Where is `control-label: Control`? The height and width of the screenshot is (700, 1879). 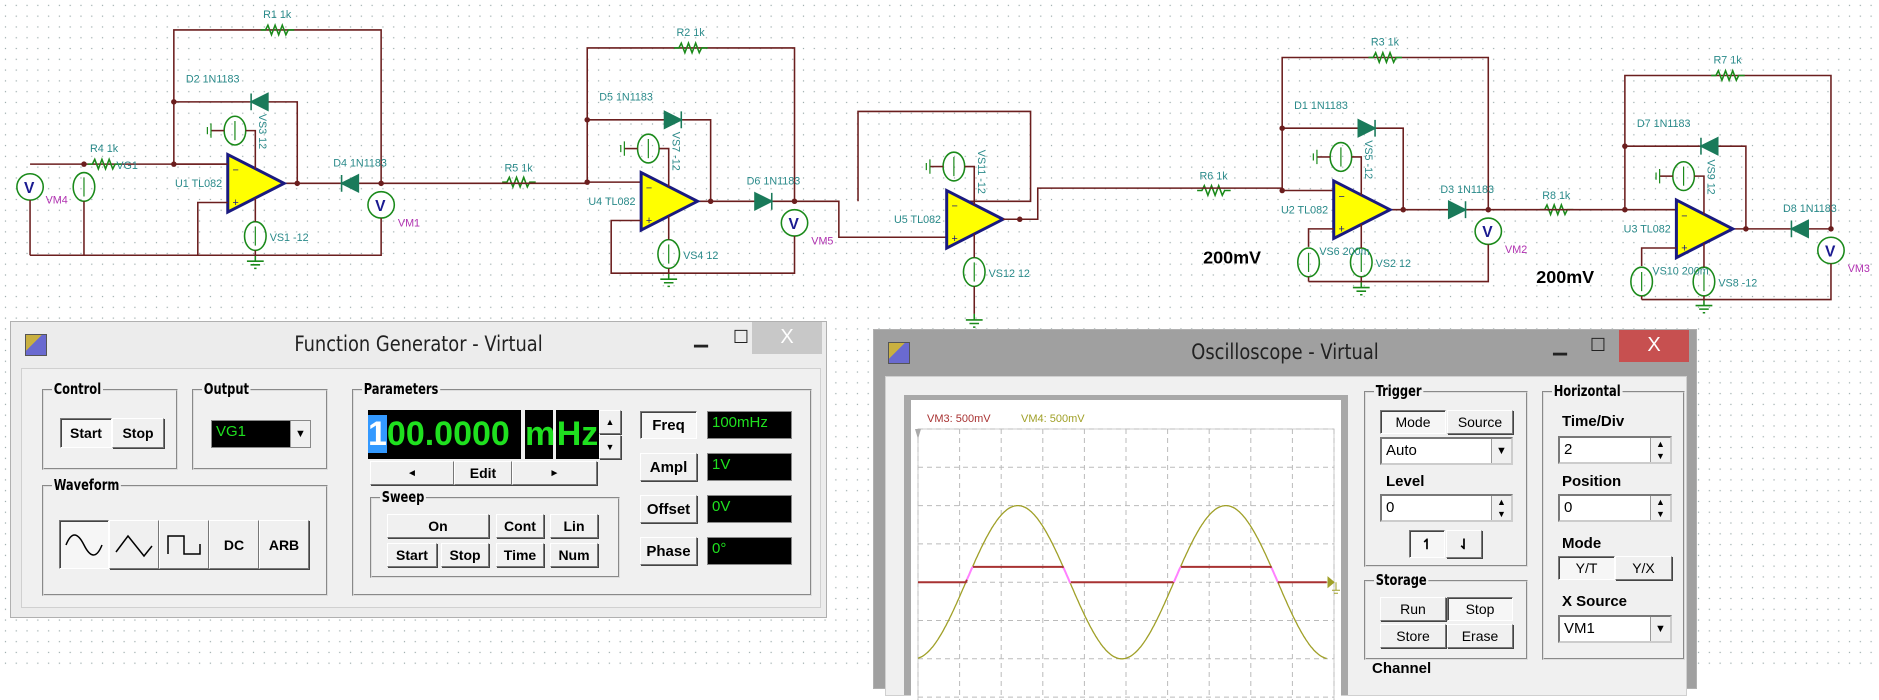
control-label: Control is located at coordinates (77, 389).